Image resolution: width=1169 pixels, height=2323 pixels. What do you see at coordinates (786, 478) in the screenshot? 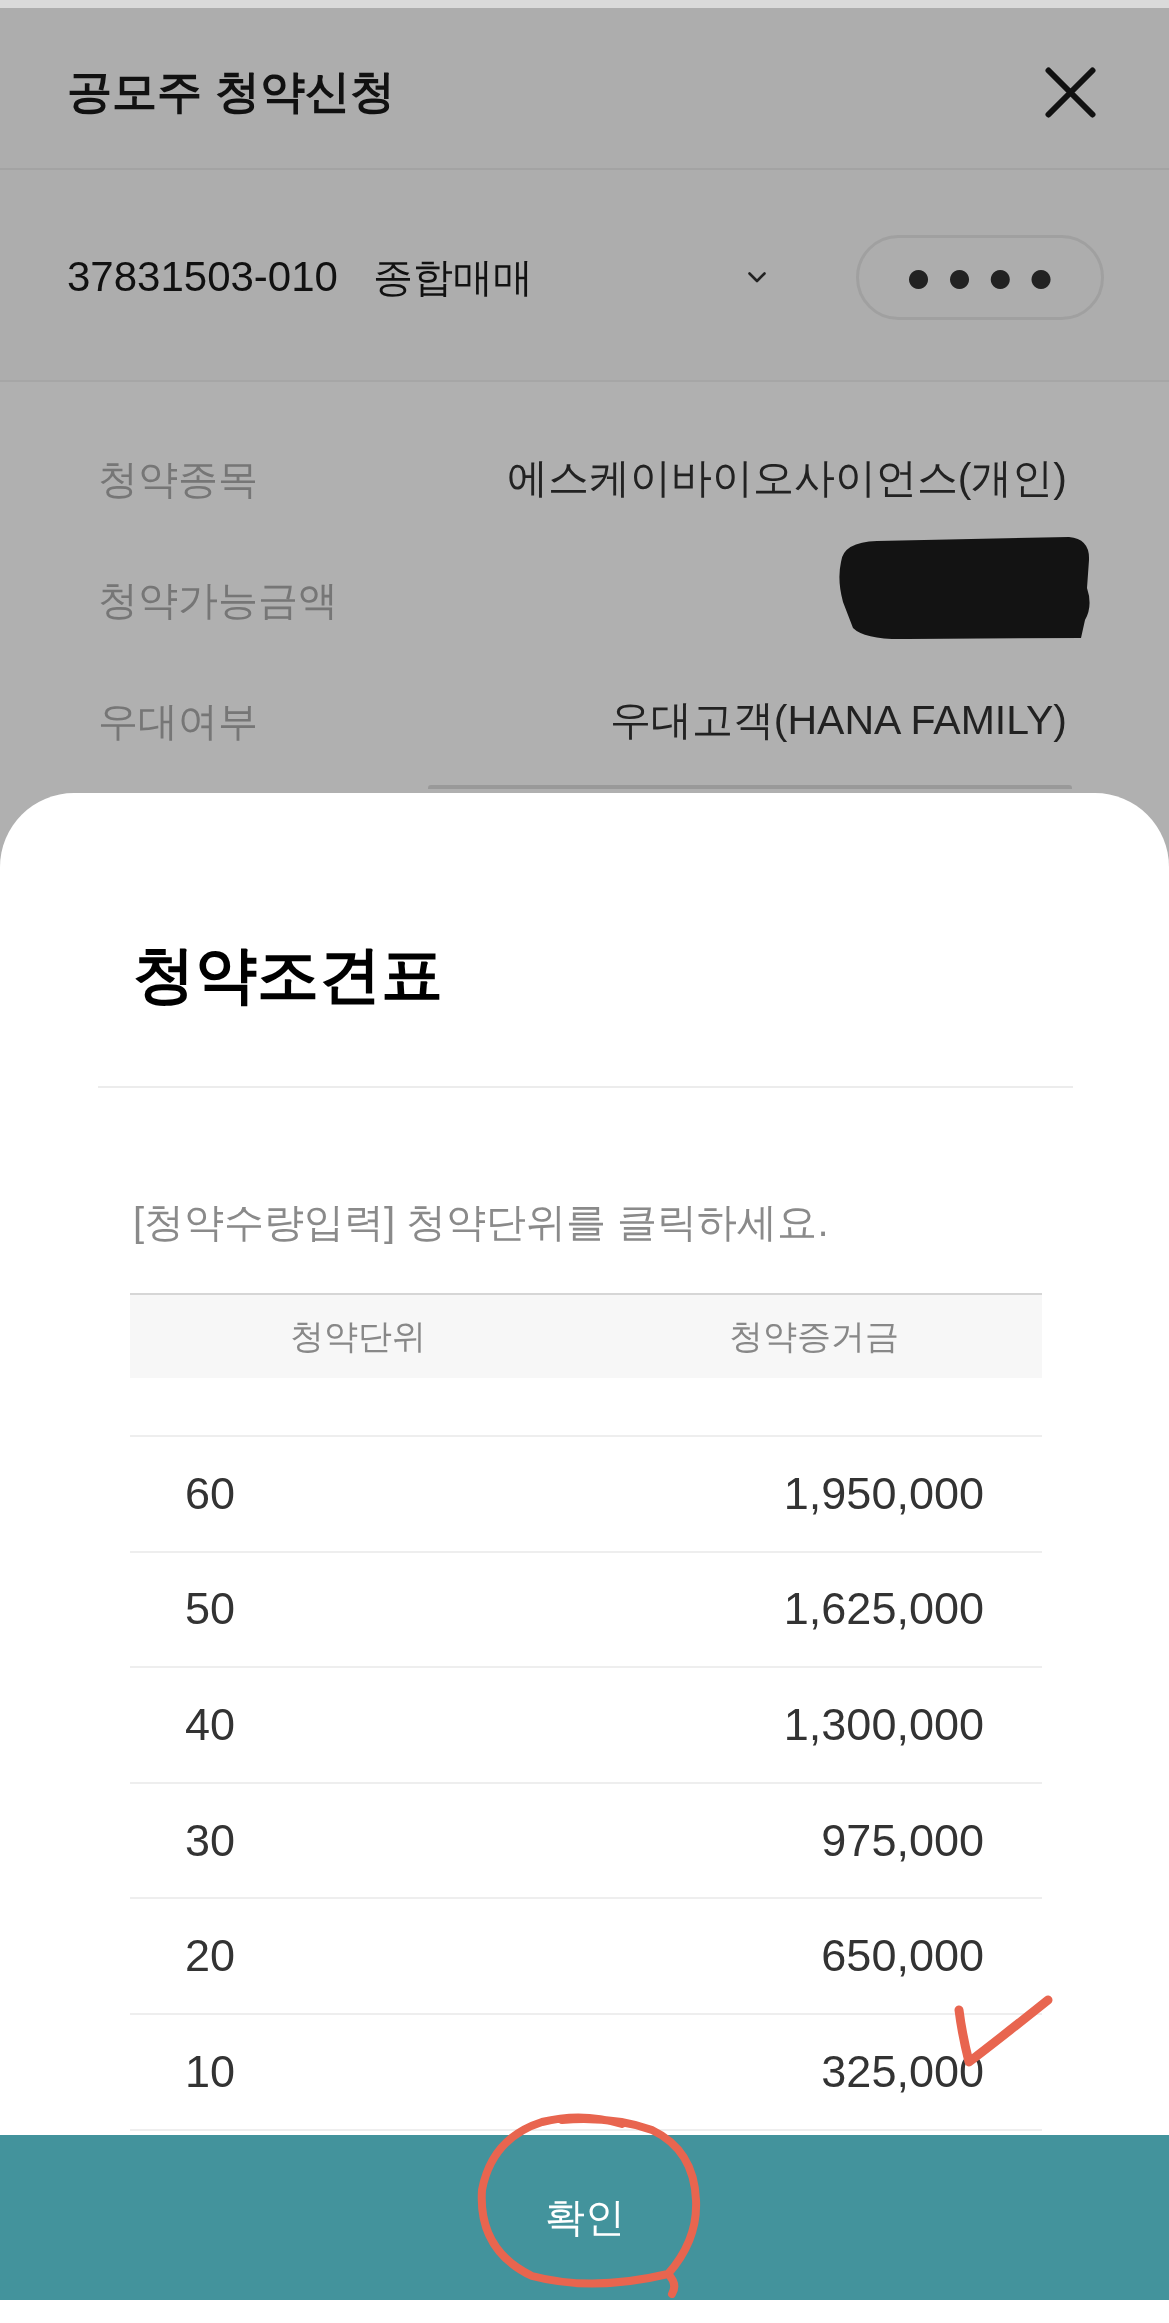
I see `field-value: 에스케이바이오사이언스(개인)` at bounding box center [786, 478].